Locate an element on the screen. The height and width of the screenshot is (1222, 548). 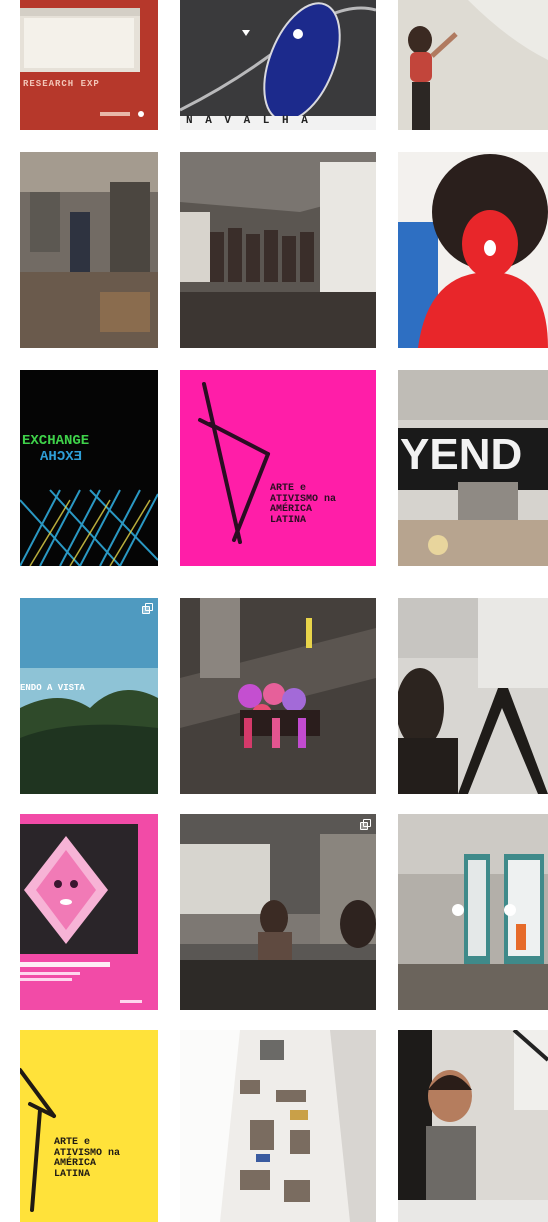
photo-tile-r6c2 is located at coordinates (278, 1126).